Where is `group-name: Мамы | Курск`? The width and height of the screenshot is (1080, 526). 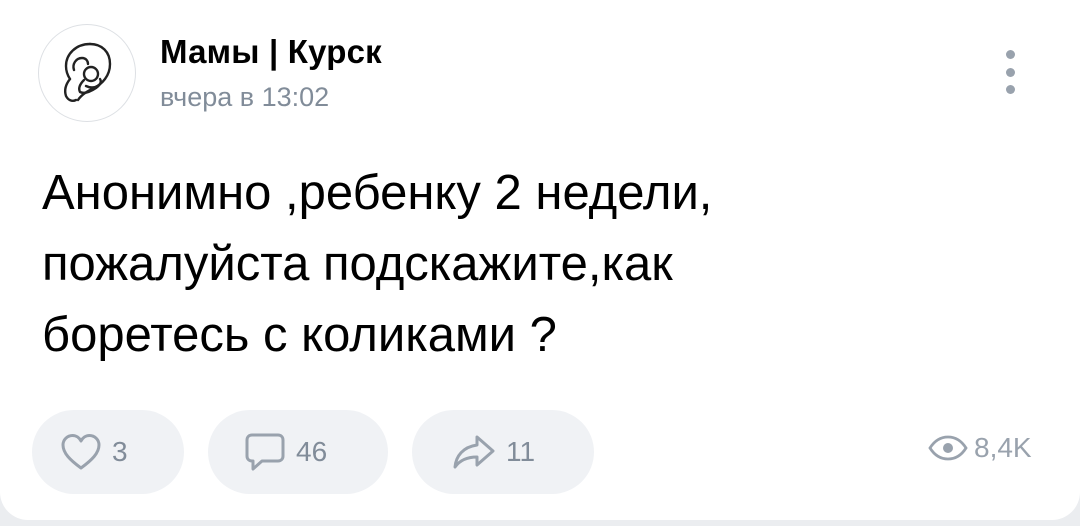 group-name: Мамы | Курск is located at coordinates (271, 52).